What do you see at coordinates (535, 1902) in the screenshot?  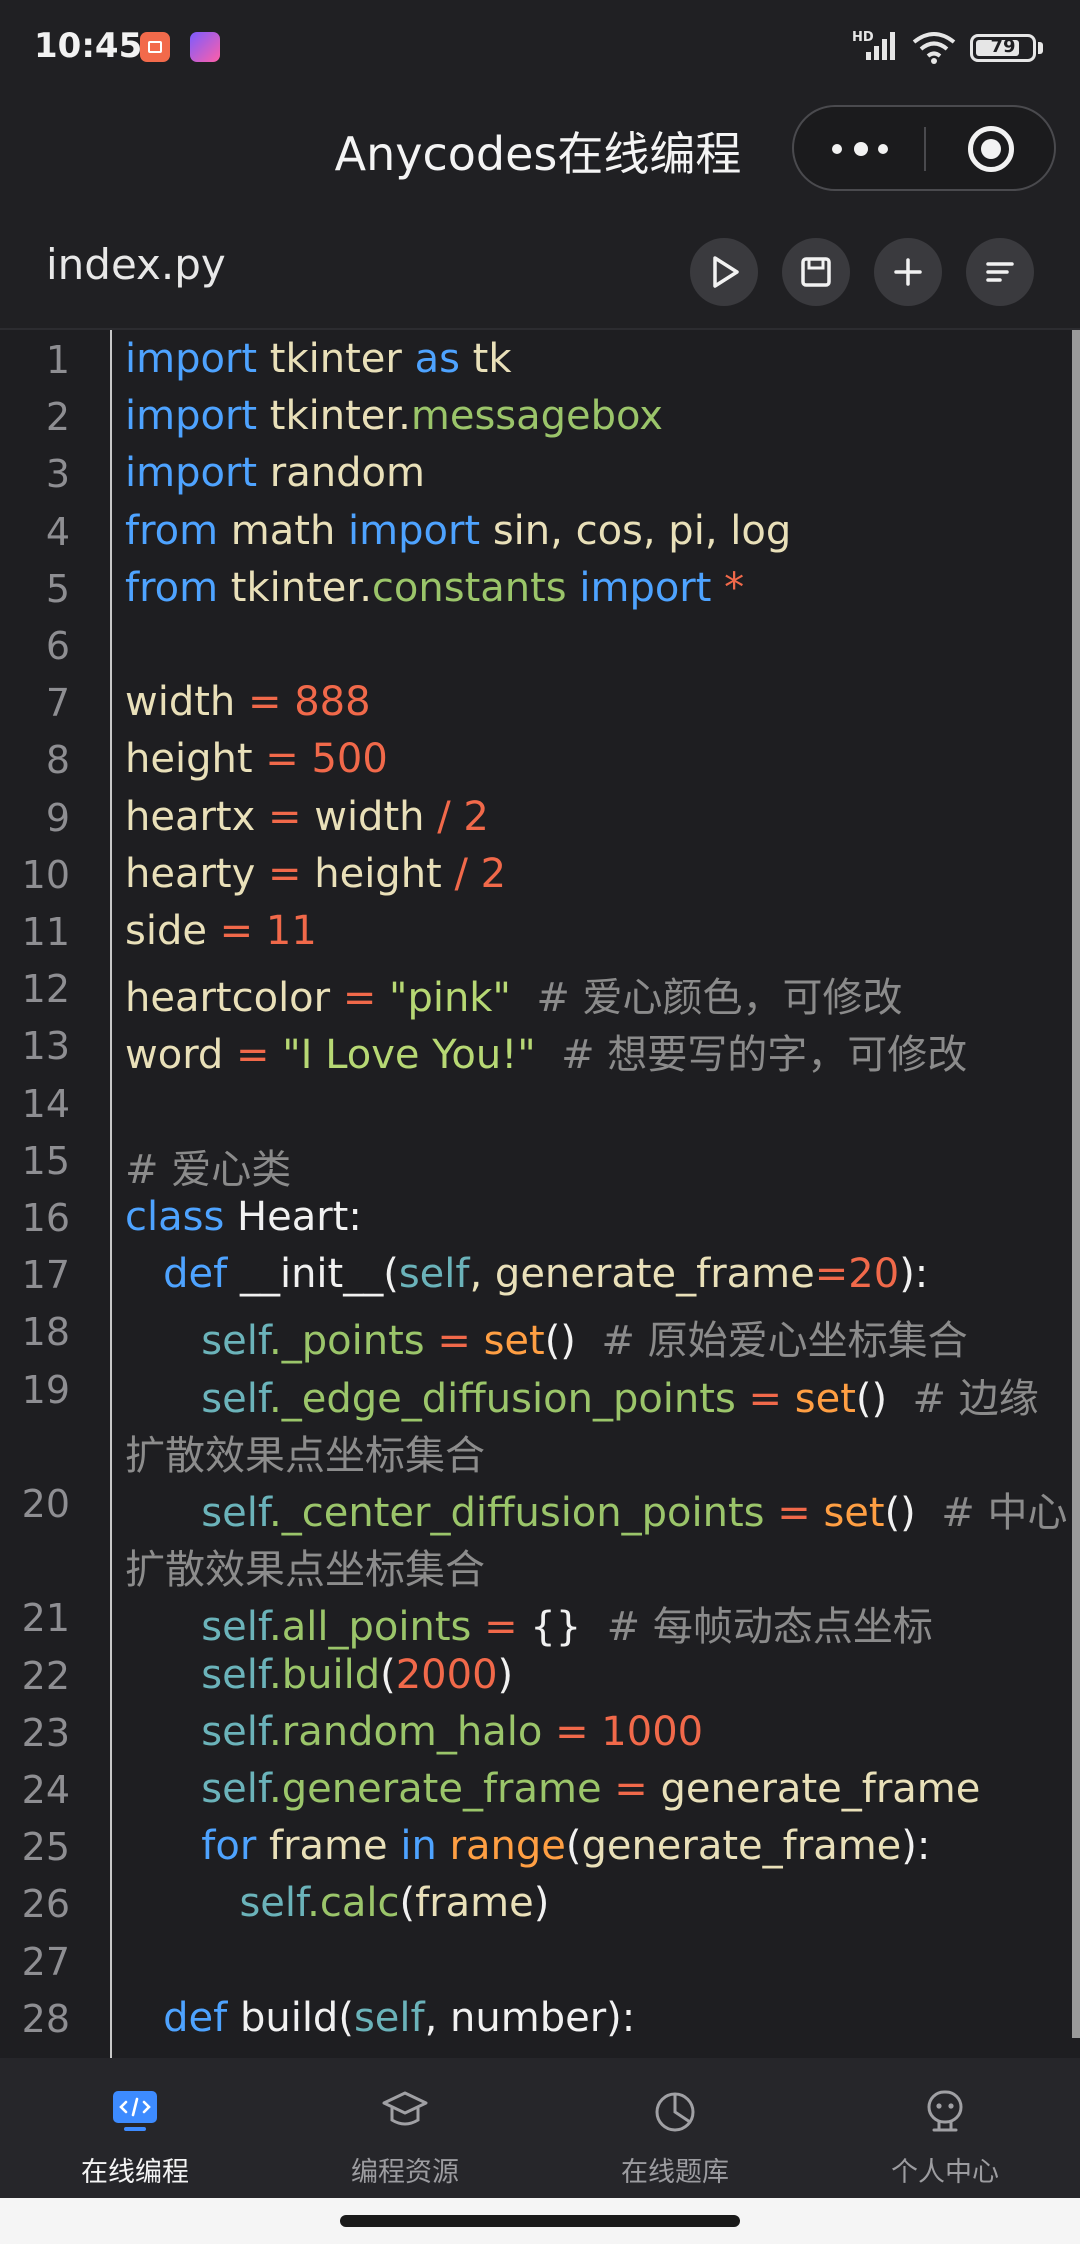 I see `code-line: 26 self.calc(frame)` at bounding box center [535, 1902].